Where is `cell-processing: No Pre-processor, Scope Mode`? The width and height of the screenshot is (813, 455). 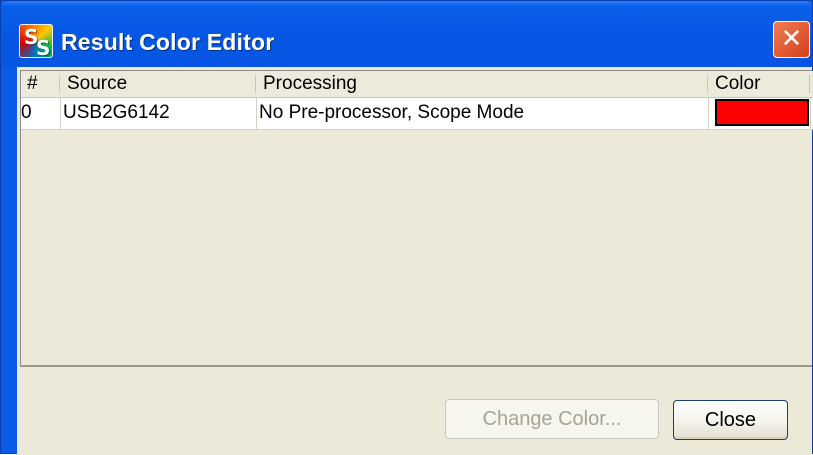 cell-processing: No Pre-processor, Scope Mode is located at coordinates (483, 113).